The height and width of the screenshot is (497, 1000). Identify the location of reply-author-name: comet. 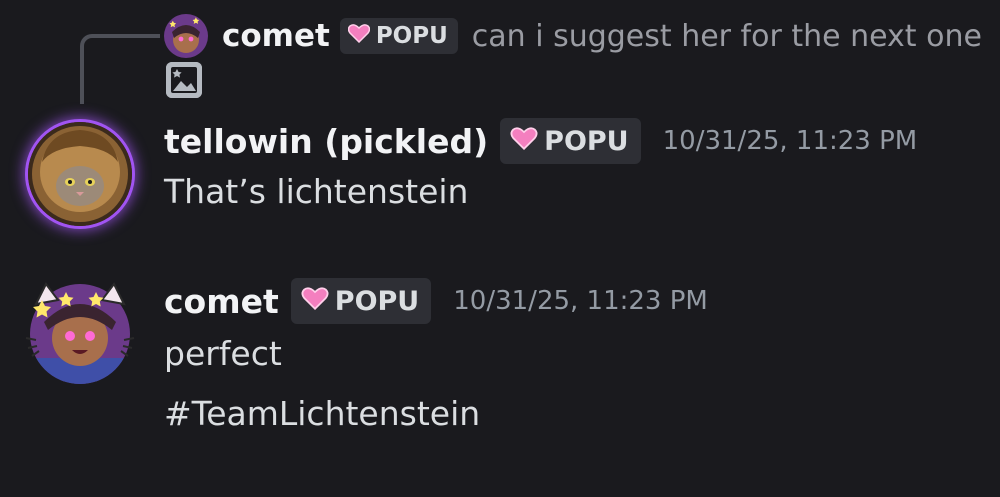
(276, 36).